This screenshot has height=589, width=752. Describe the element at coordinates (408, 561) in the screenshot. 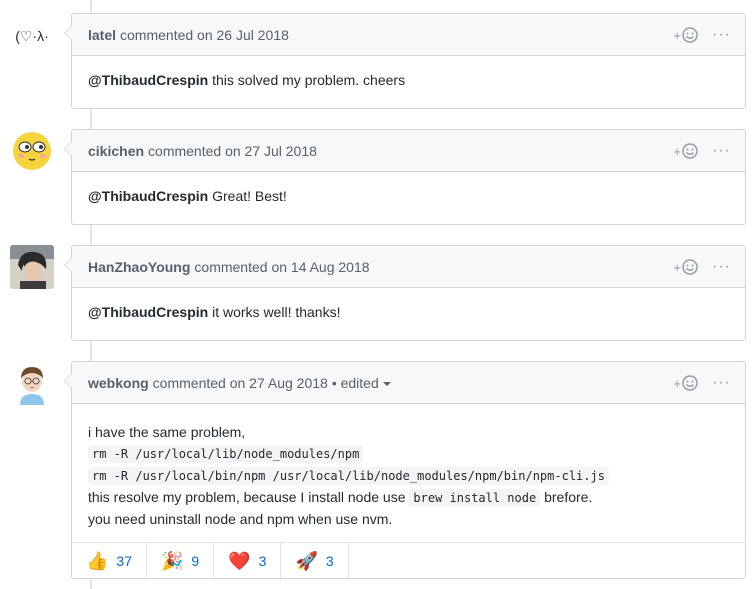

I see `reactions-bar: 👍 37 🎉 9 ❤️ 3 🚀 3` at that location.